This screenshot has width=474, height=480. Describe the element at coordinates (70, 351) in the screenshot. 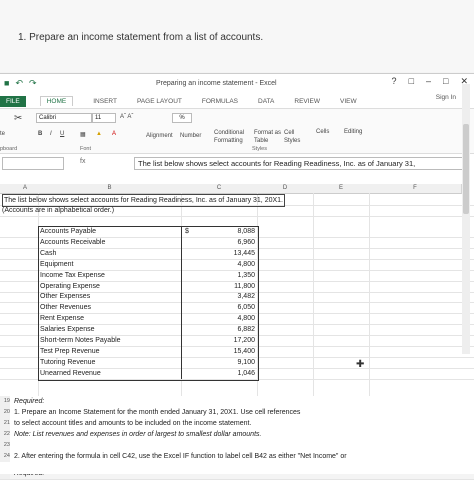

I see `account-name-cell: Test Prep Revenue` at that location.